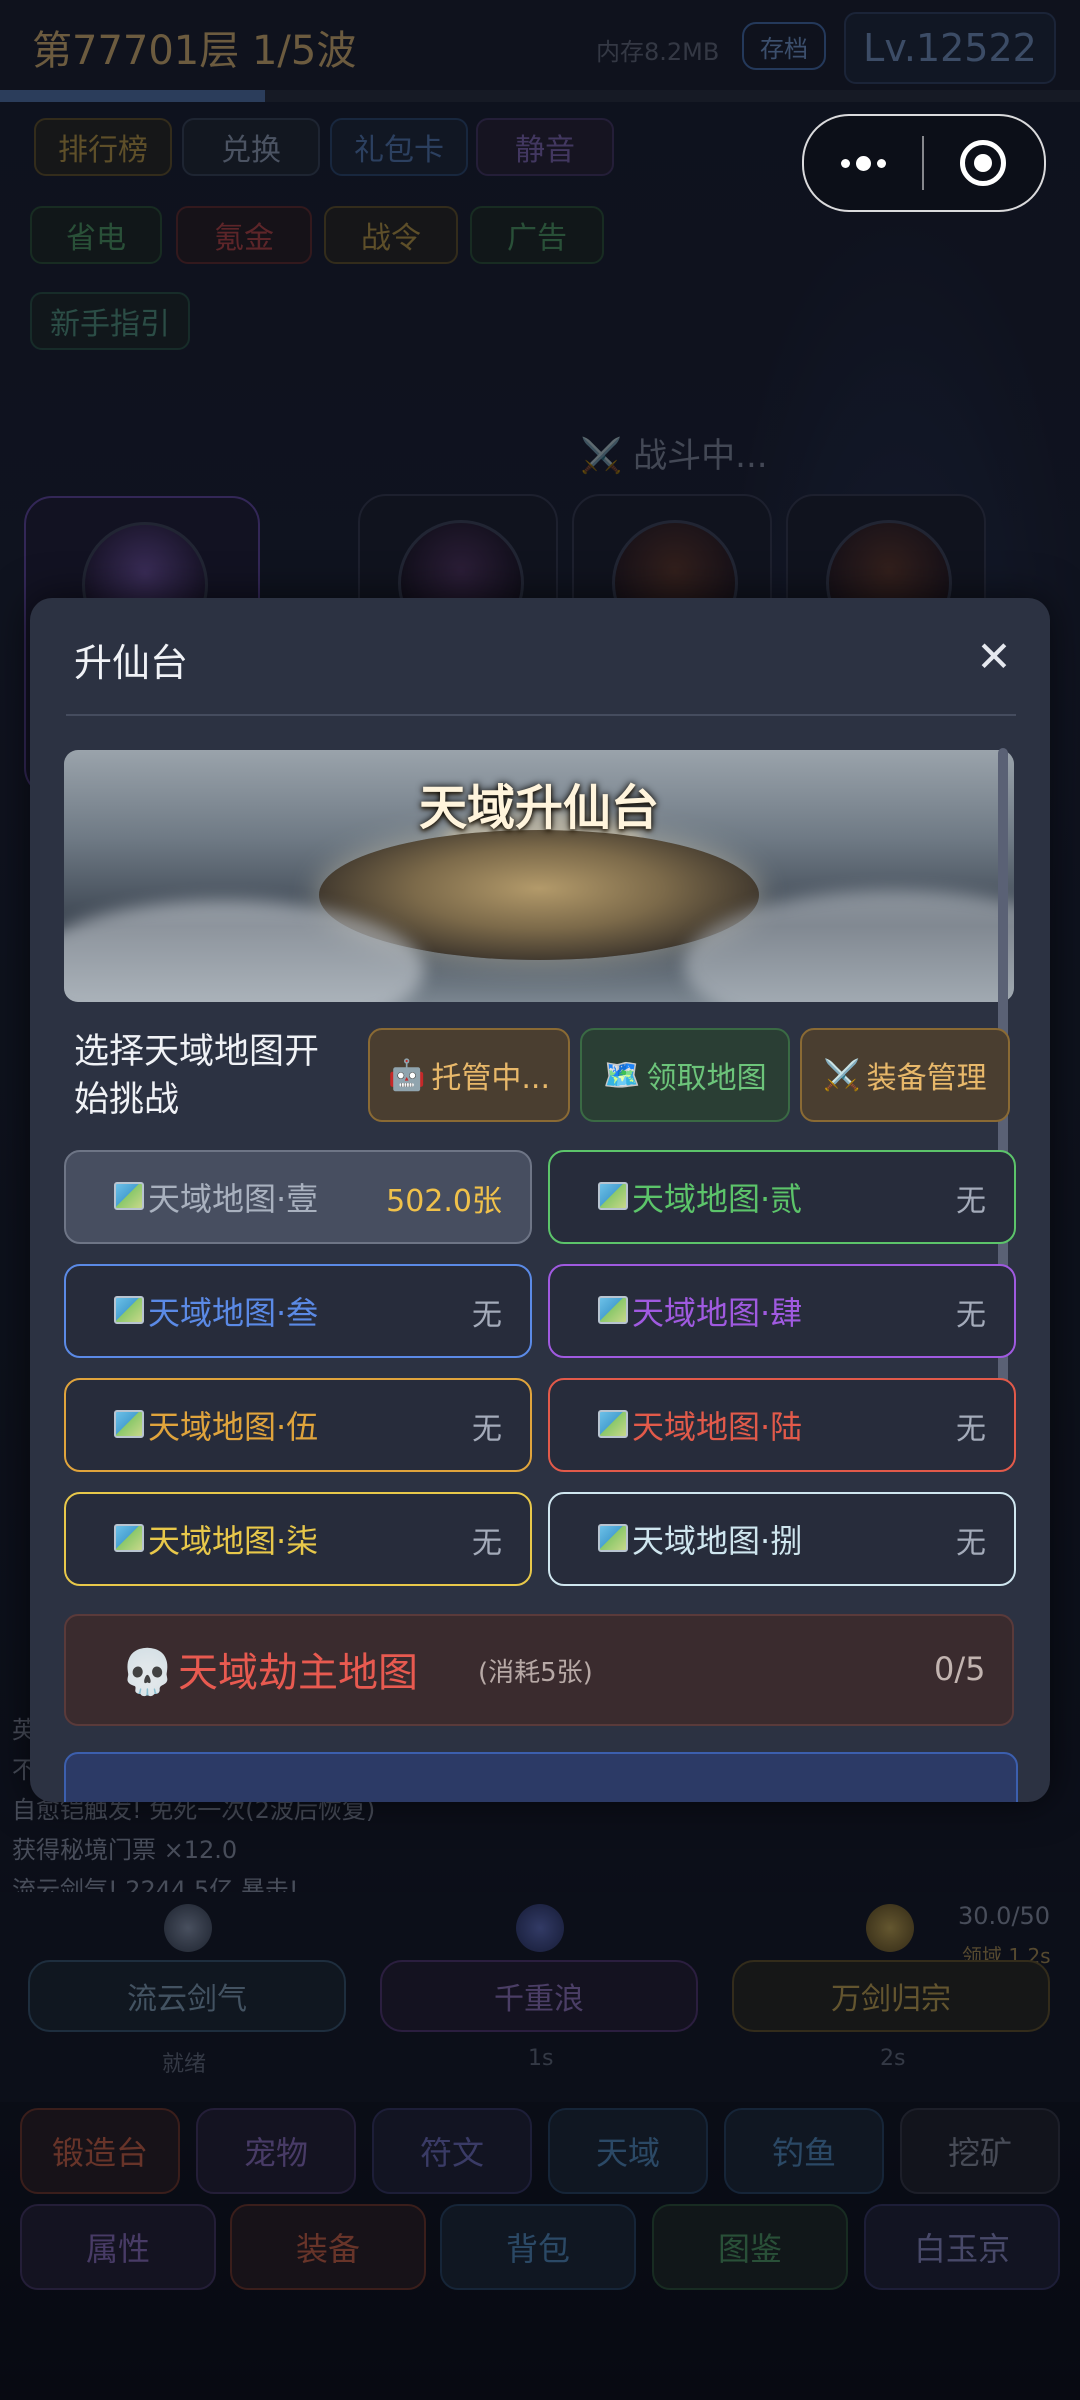 The image size is (1080, 2400). What do you see at coordinates (926, 1078) in the screenshot?
I see `equipment-manage-label: 装备管理` at bounding box center [926, 1078].